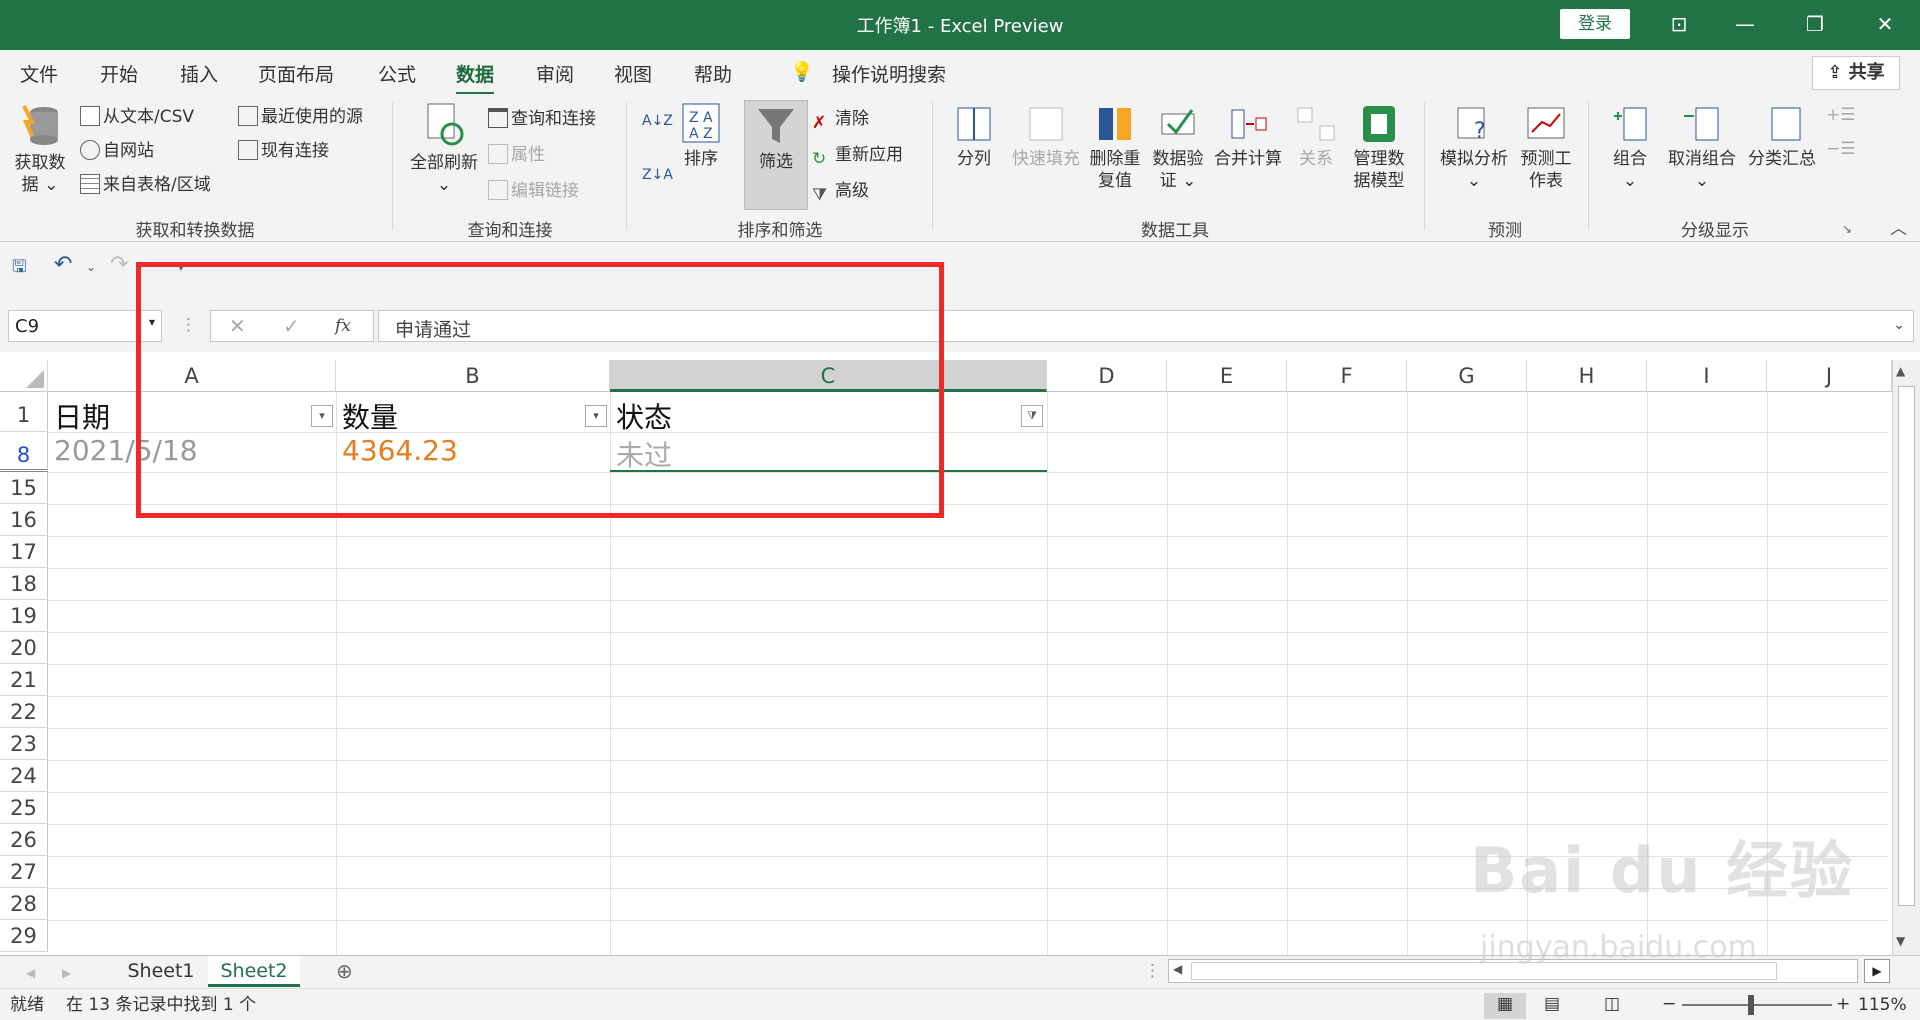 The image size is (1920, 1020). What do you see at coordinates (1587, 376) in the screenshot?
I see `column-header: H` at bounding box center [1587, 376].